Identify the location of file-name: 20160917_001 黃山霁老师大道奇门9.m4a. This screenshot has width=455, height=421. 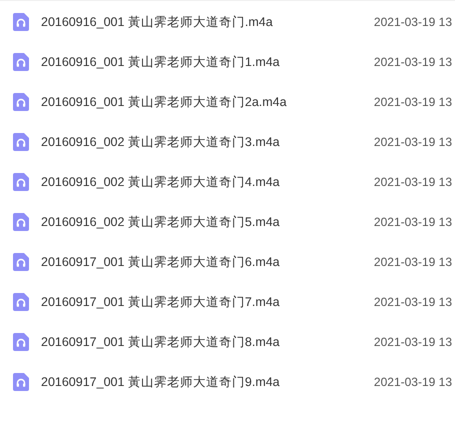
(207, 382).